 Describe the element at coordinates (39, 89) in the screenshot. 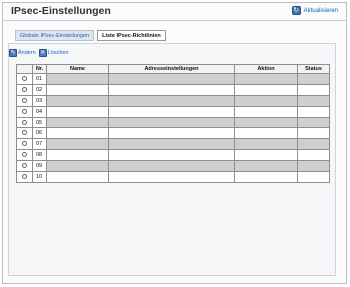

I see `row-number: 02` at that location.